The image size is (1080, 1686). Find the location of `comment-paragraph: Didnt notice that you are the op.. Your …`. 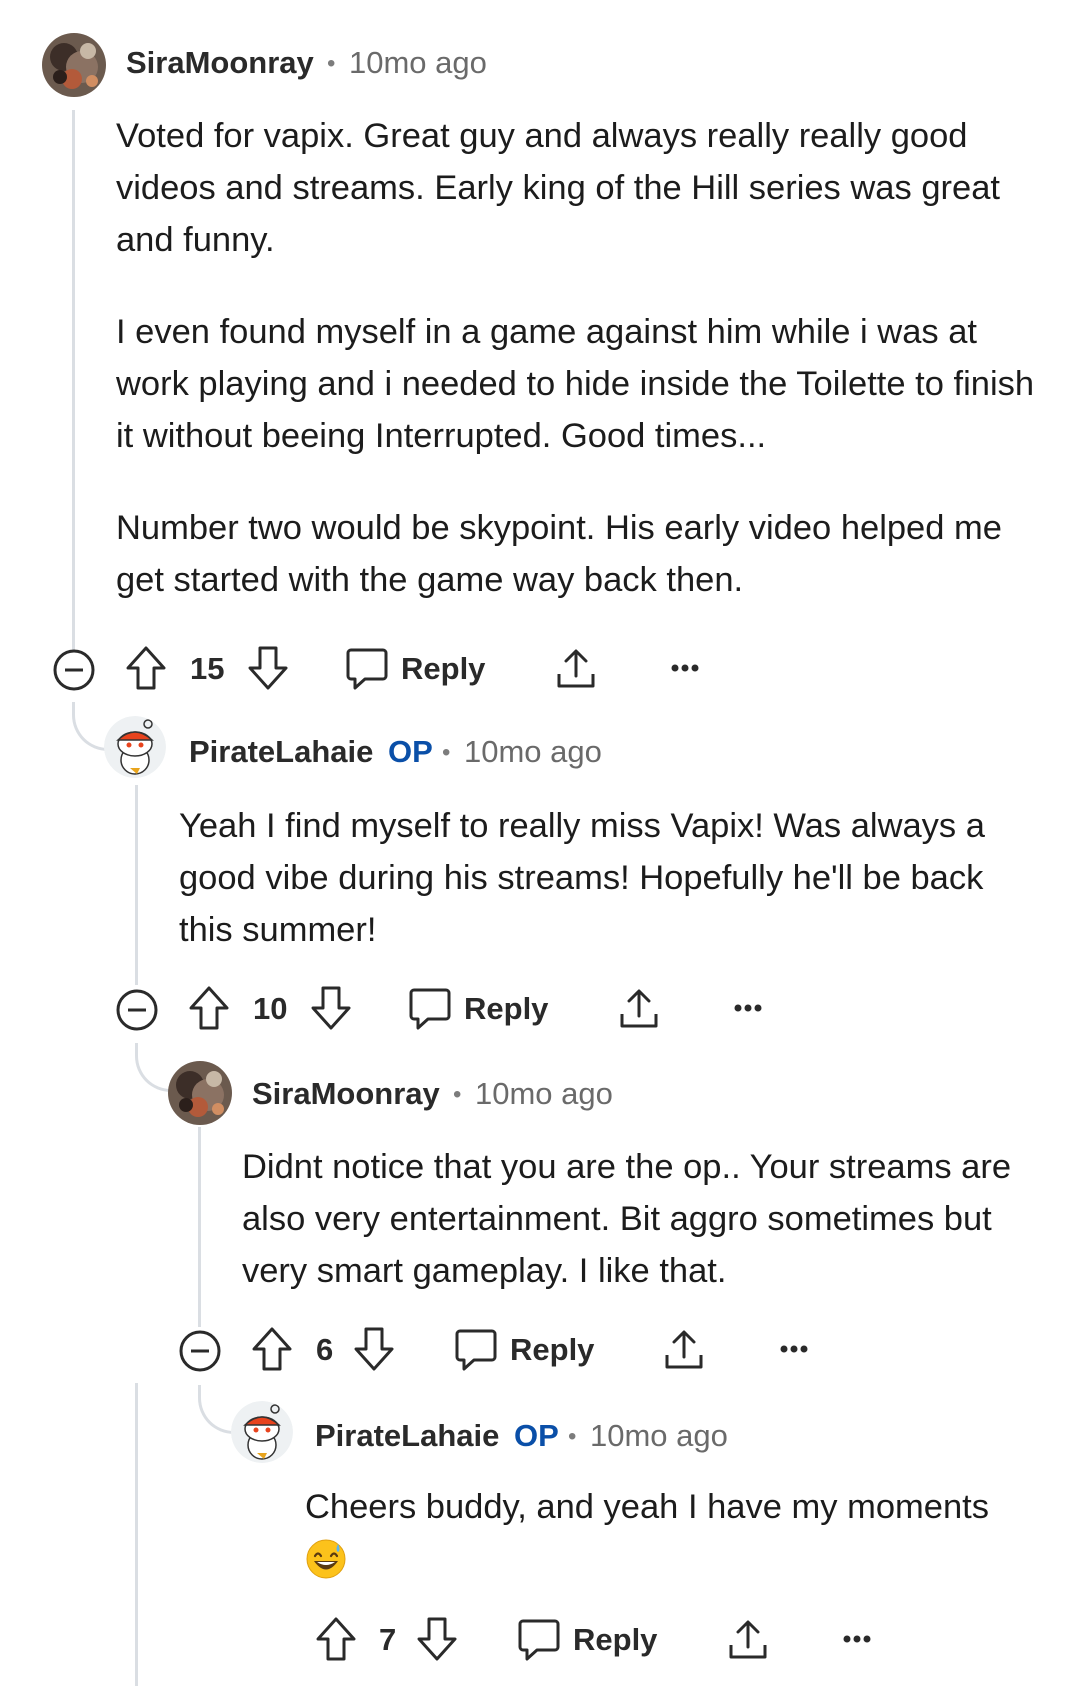

comment-paragraph: Didnt notice that you are the op.. Your … is located at coordinates (627, 1219).